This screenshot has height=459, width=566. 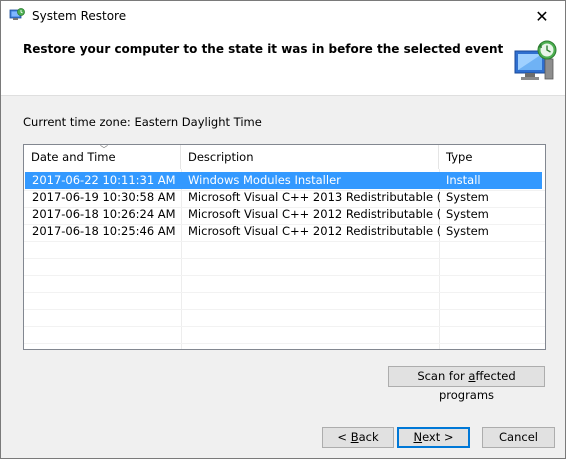 I want to click on cell-date: 2017-06-18 10:25:46 AM, so click(x=104, y=231).